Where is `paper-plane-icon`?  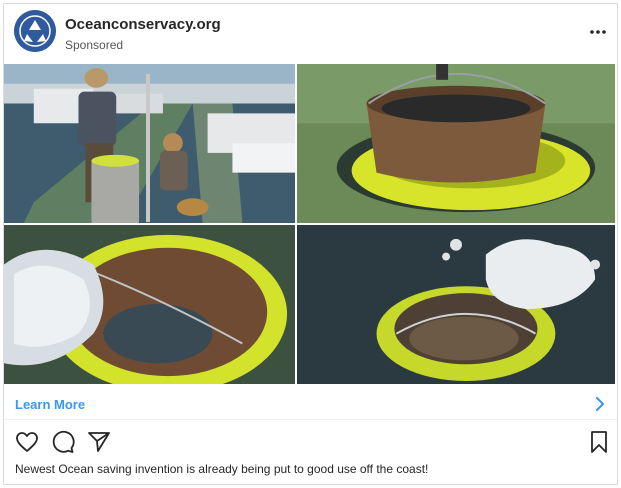 paper-plane-icon is located at coordinates (99, 442).